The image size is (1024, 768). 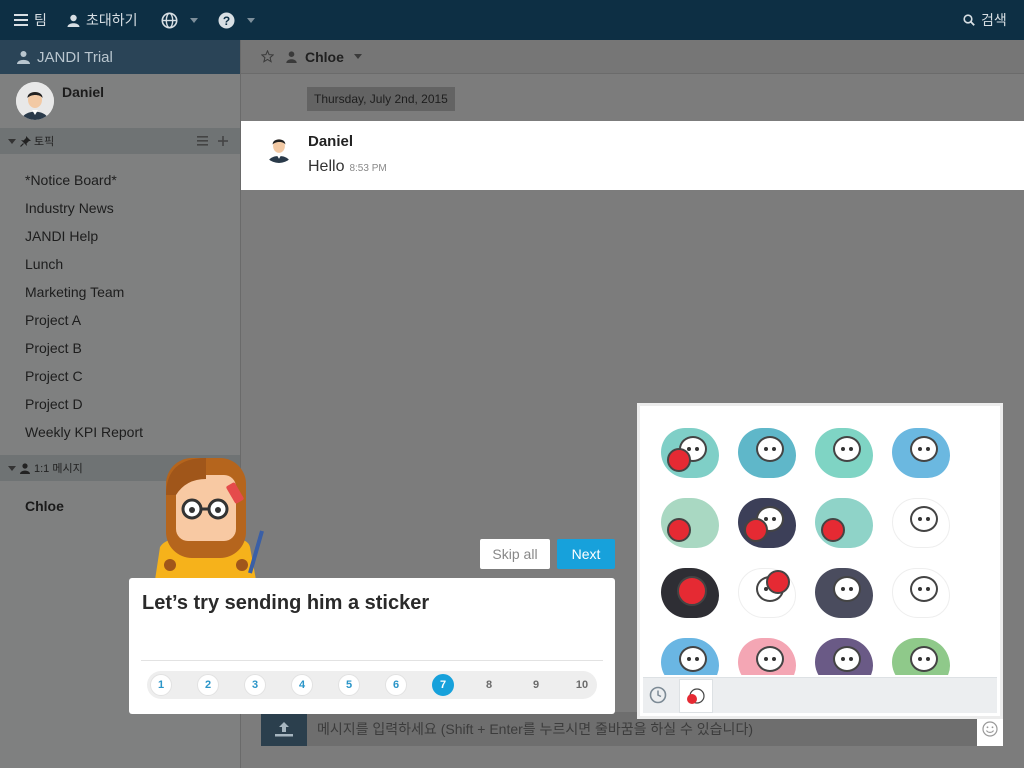 I want to click on help-menu-button: ?, so click(x=236, y=20).